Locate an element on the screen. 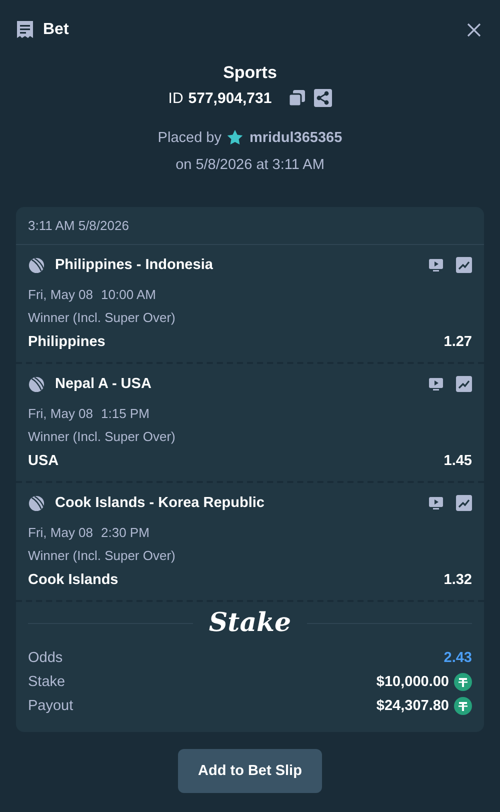 This screenshot has height=812, width=500. match-time: 1:15 PM is located at coordinates (125, 413).